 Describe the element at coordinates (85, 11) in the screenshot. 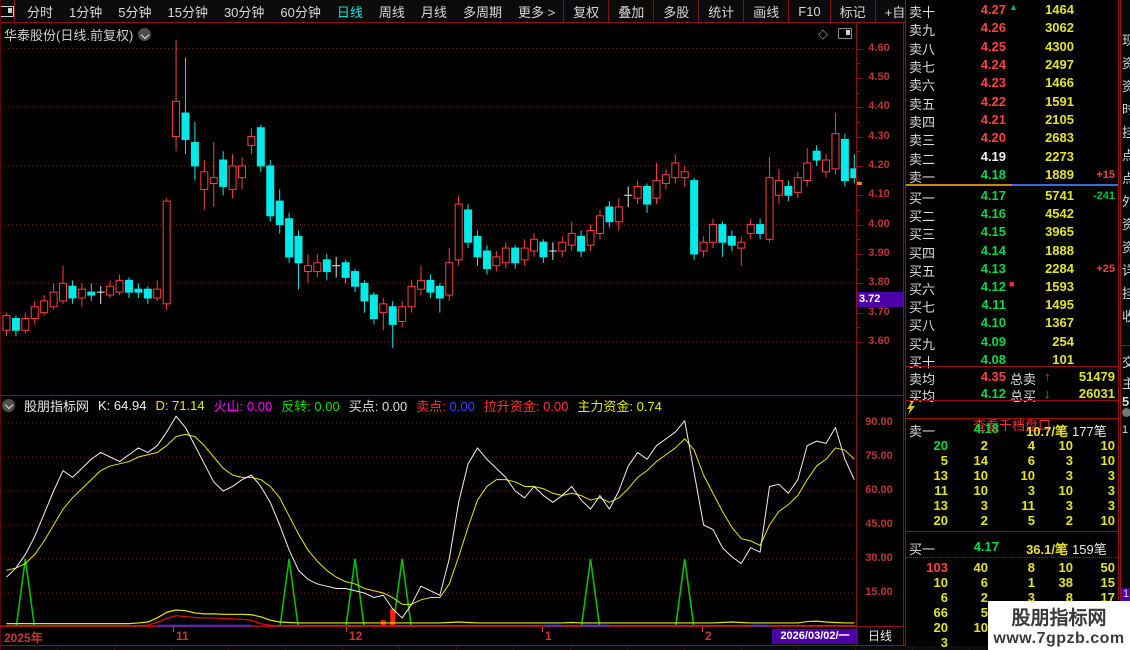

I see `period-1分钟: 1分钟` at that location.